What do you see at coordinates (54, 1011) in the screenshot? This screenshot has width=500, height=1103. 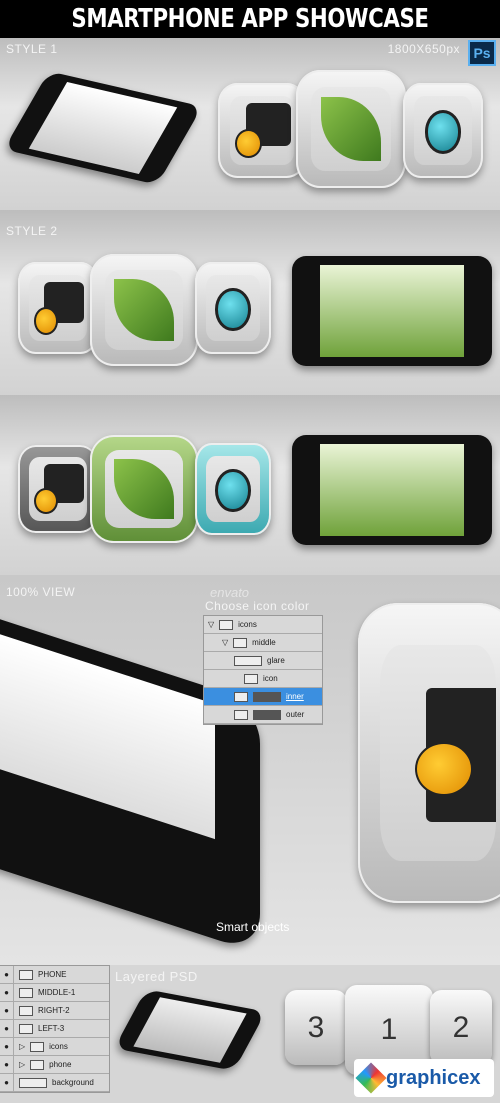 I see `layer-right-2: ● RIGHT-2` at bounding box center [54, 1011].